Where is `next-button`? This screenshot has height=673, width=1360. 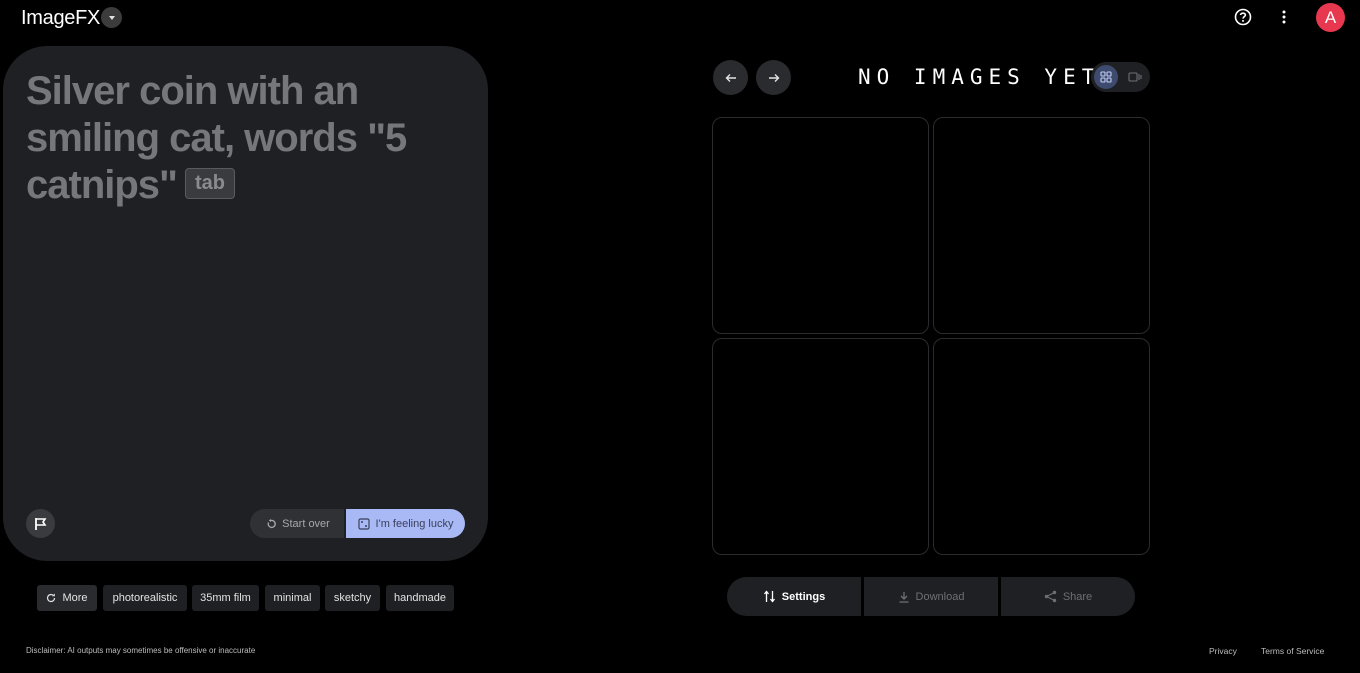
next-button is located at coordinates (773, 77).